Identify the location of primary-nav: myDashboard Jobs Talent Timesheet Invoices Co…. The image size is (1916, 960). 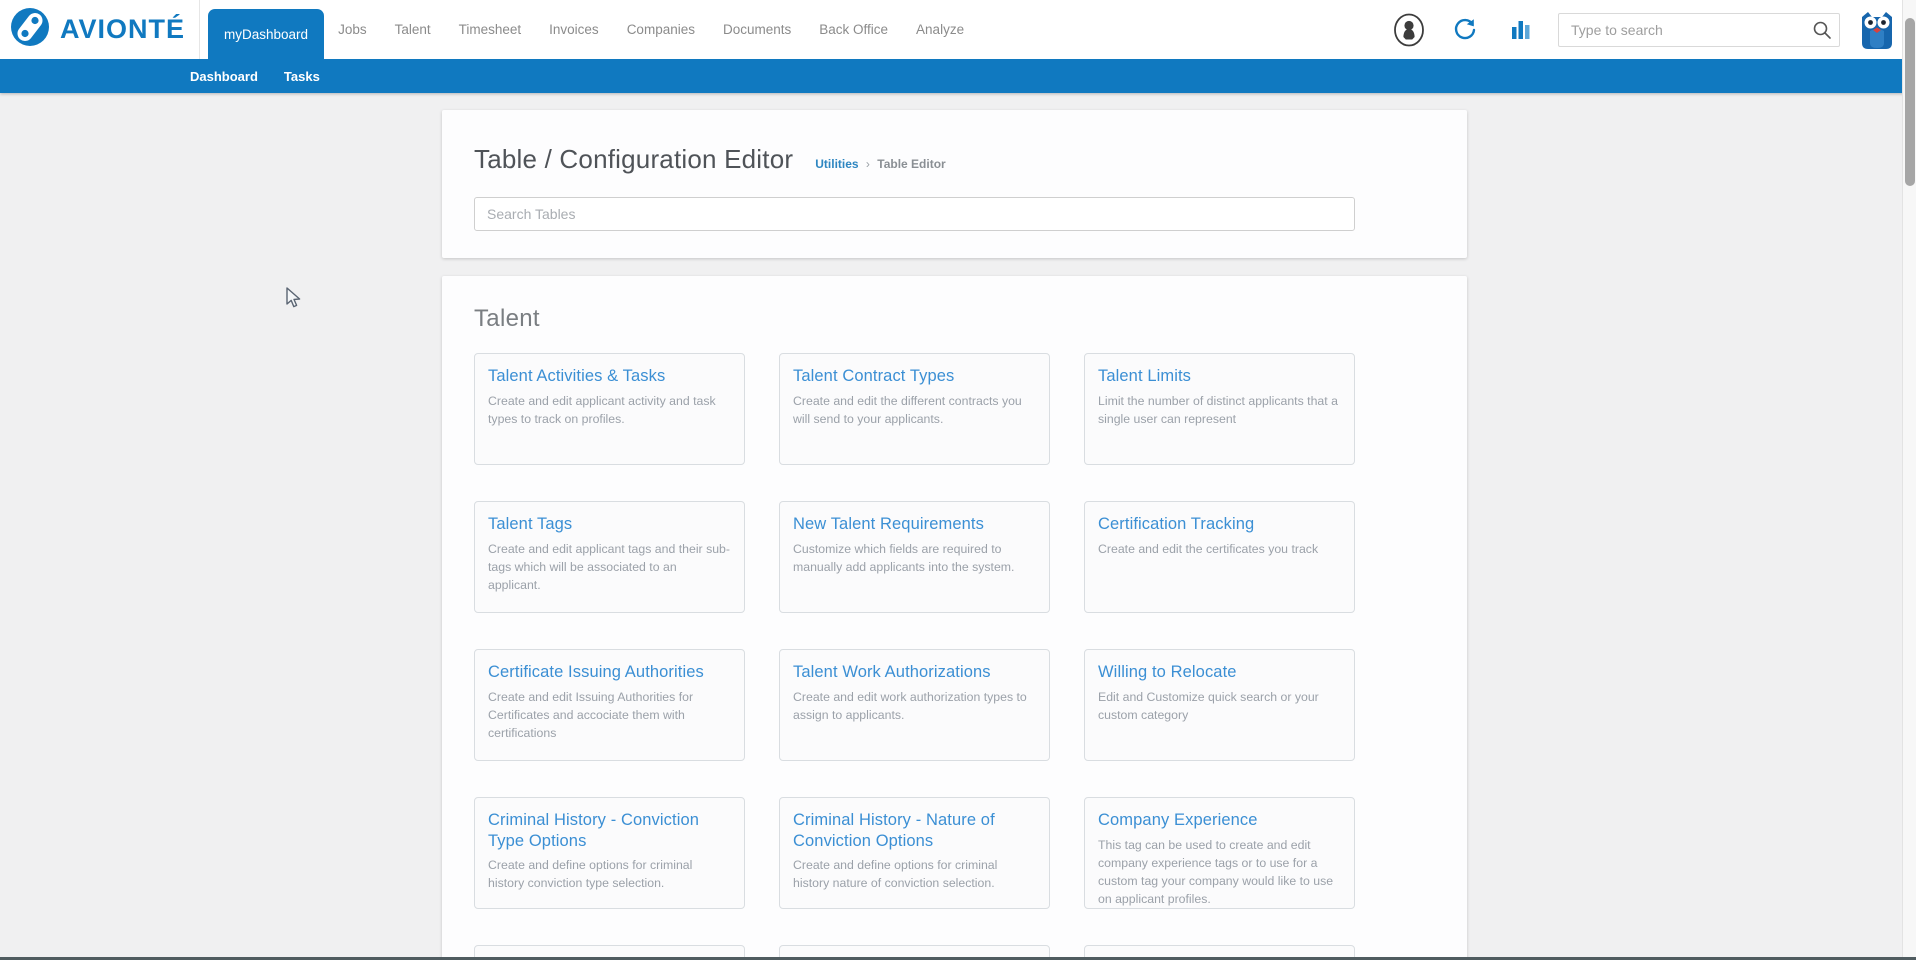
(593, 29).